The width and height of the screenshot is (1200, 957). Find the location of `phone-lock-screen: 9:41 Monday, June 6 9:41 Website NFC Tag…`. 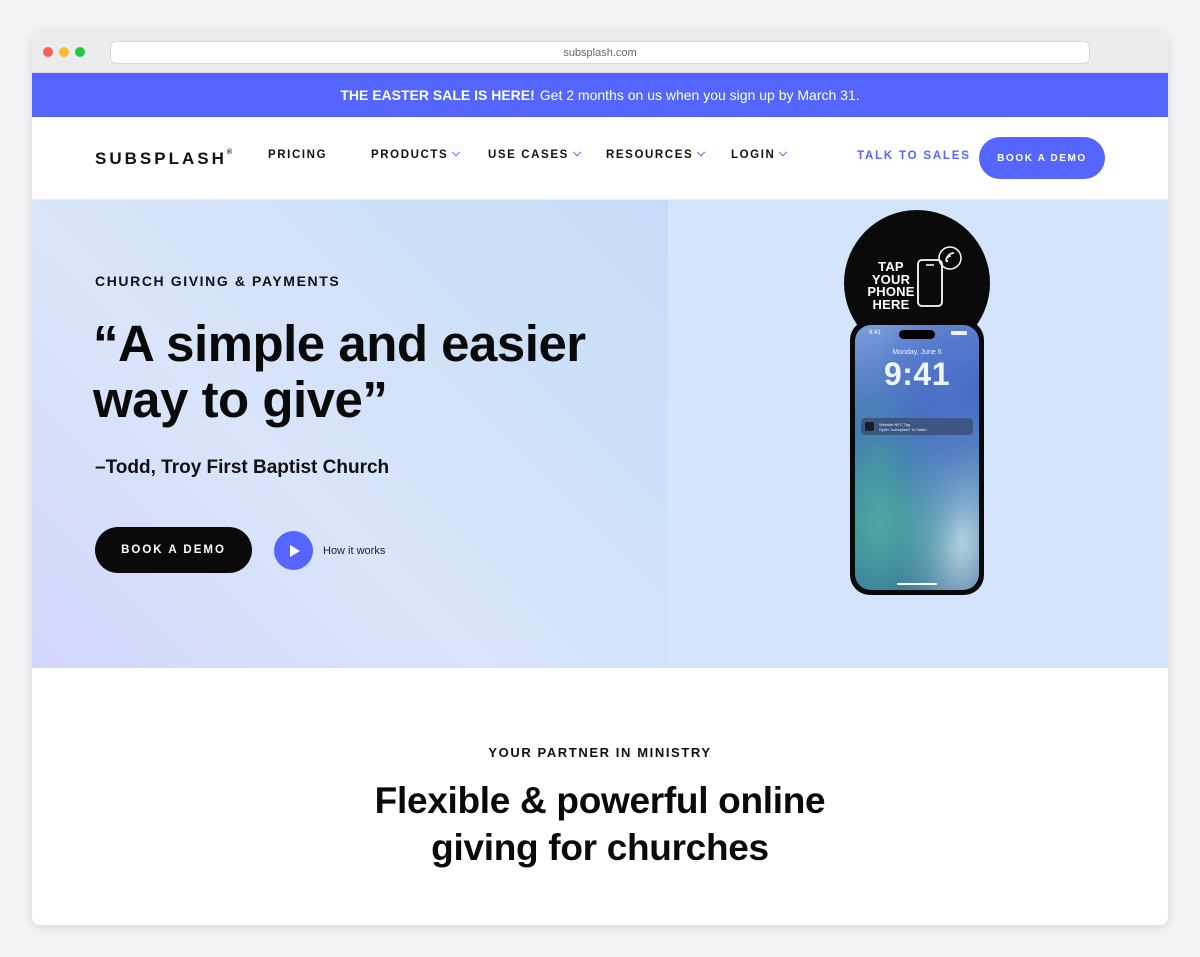

phone-lock-screen: 9:41 Monday, June 6 9:41 Website NFC Tag… is located at coordinates (917, 457).